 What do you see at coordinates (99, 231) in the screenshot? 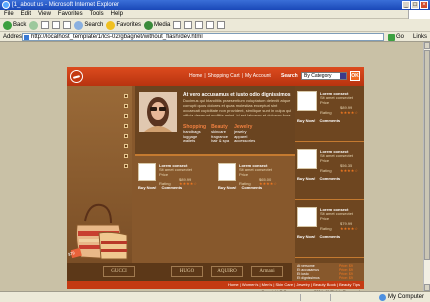
I see `handbag-image` at bounding box center [99, 231].